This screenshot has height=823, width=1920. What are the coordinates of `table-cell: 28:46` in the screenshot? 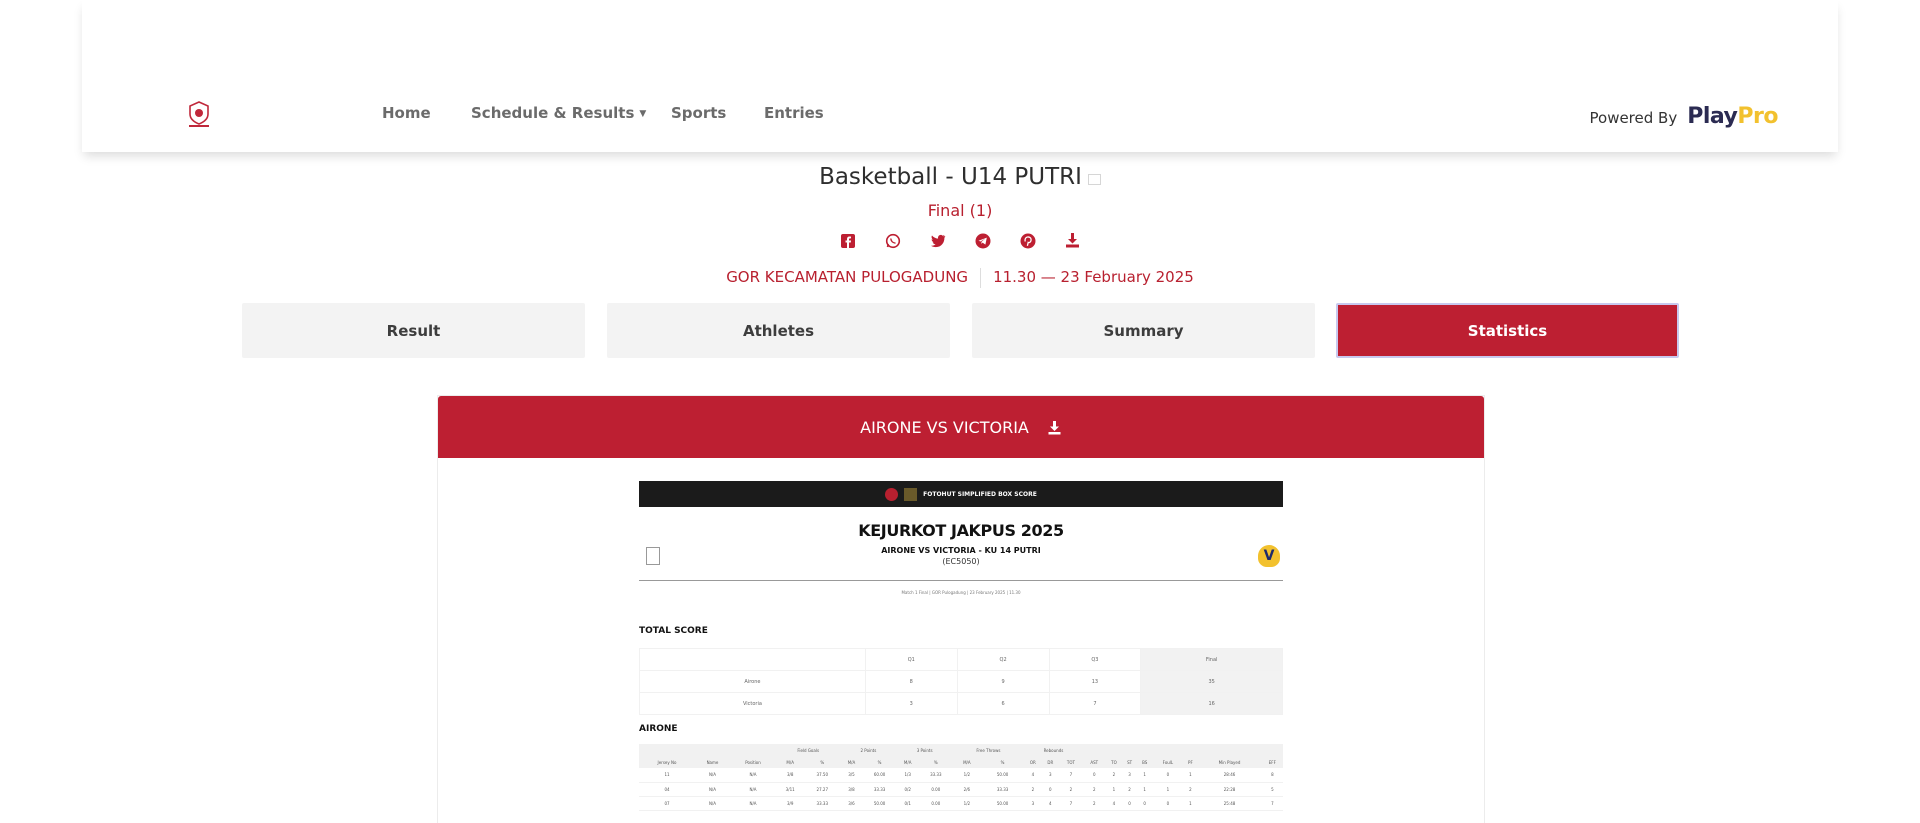 It's located at (1229, 775).